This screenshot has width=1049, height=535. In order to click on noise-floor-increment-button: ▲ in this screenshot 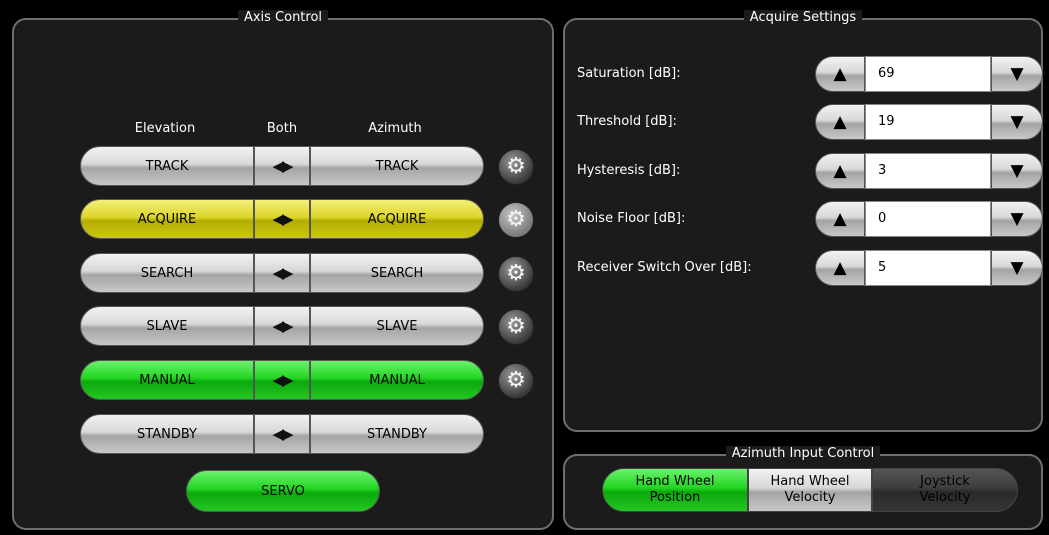, I will do `click(840, 219)`.